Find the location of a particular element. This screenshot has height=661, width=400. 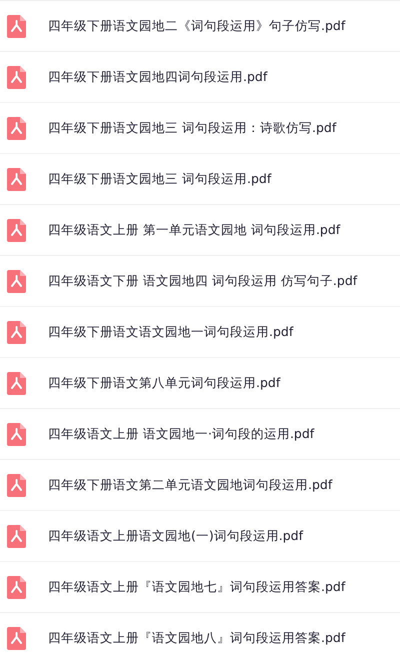

file-name: 四年级语文上册『语文园地七』词句段运用答案.pdf is located at coordinates (197, 587).